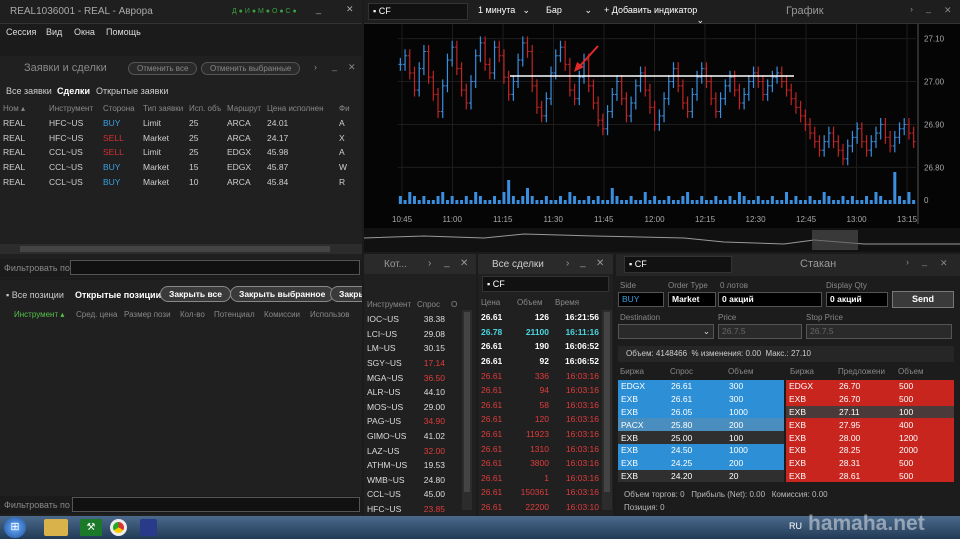  What do you see at coordinates (701, 476) in the screenshot?
I see `bid-level: EXB 24.20 20` at bounding box center [701, 476].